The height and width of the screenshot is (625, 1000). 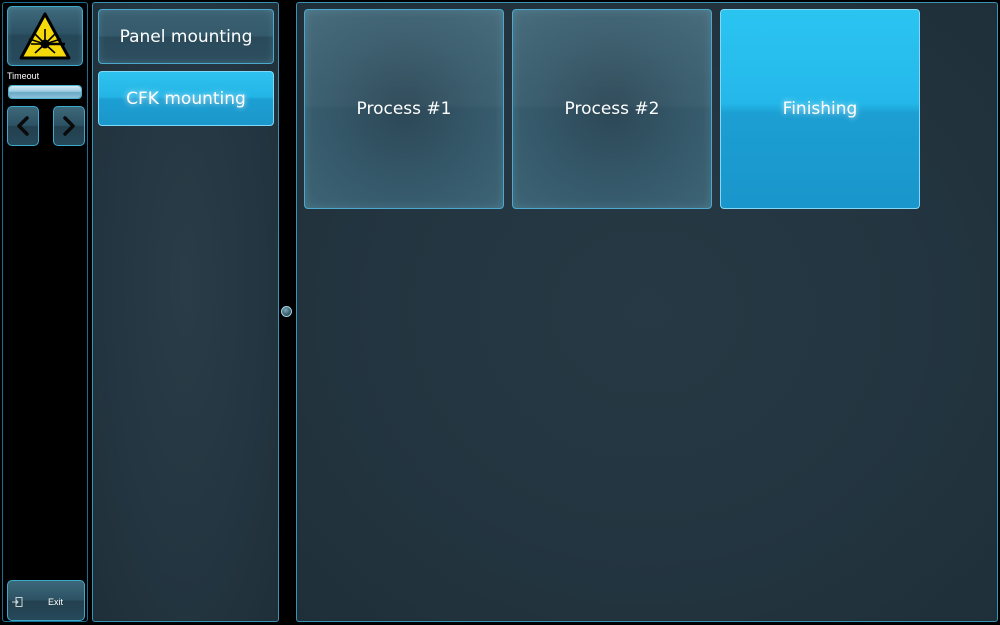 I want to click on finishing-tile: Finishing, so click(x=820, y=109).